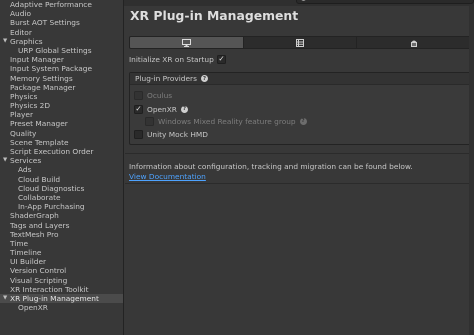  I want to click on sidebar-item: OpenXR, so click(61, 307).